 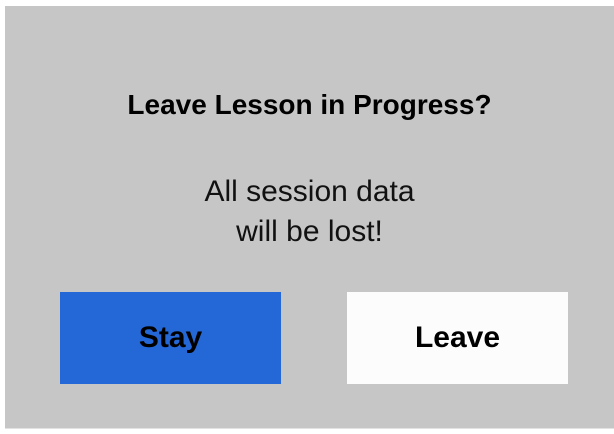 I want to click on dialog-title: Leave Lesson in Progress?, so click(x=309, y=104).